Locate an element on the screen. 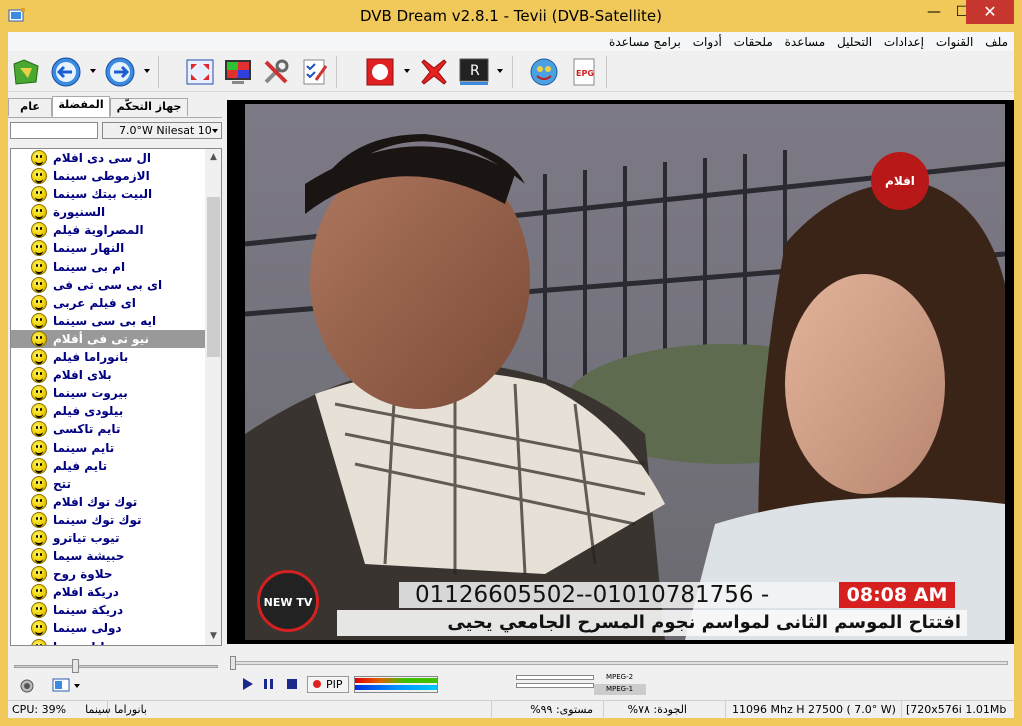 The width and height of the screenshot is (1022, 726). tab-general: عام is located at coordinates (30, 107).